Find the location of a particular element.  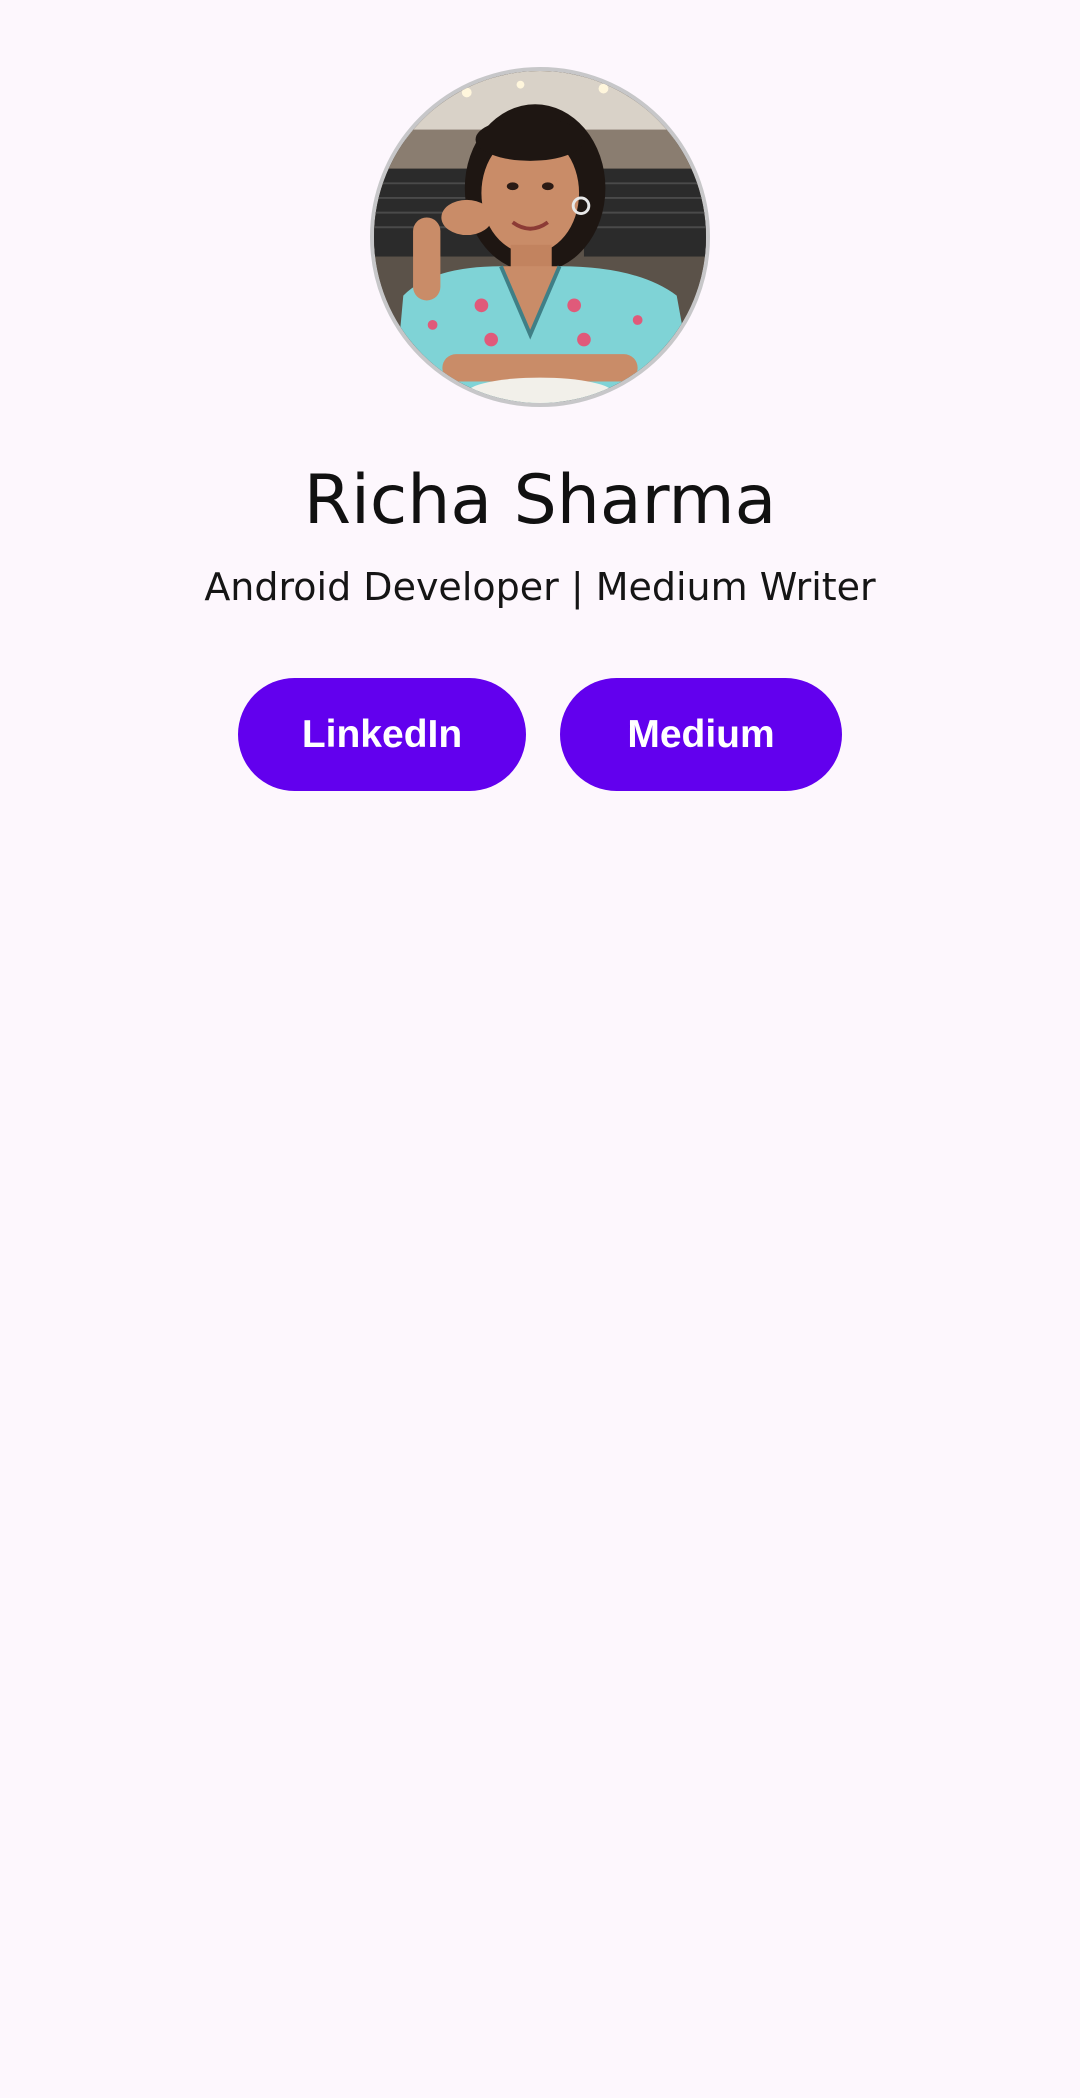

profile-name: Richa Sharma is located at coordinates (540, 500).